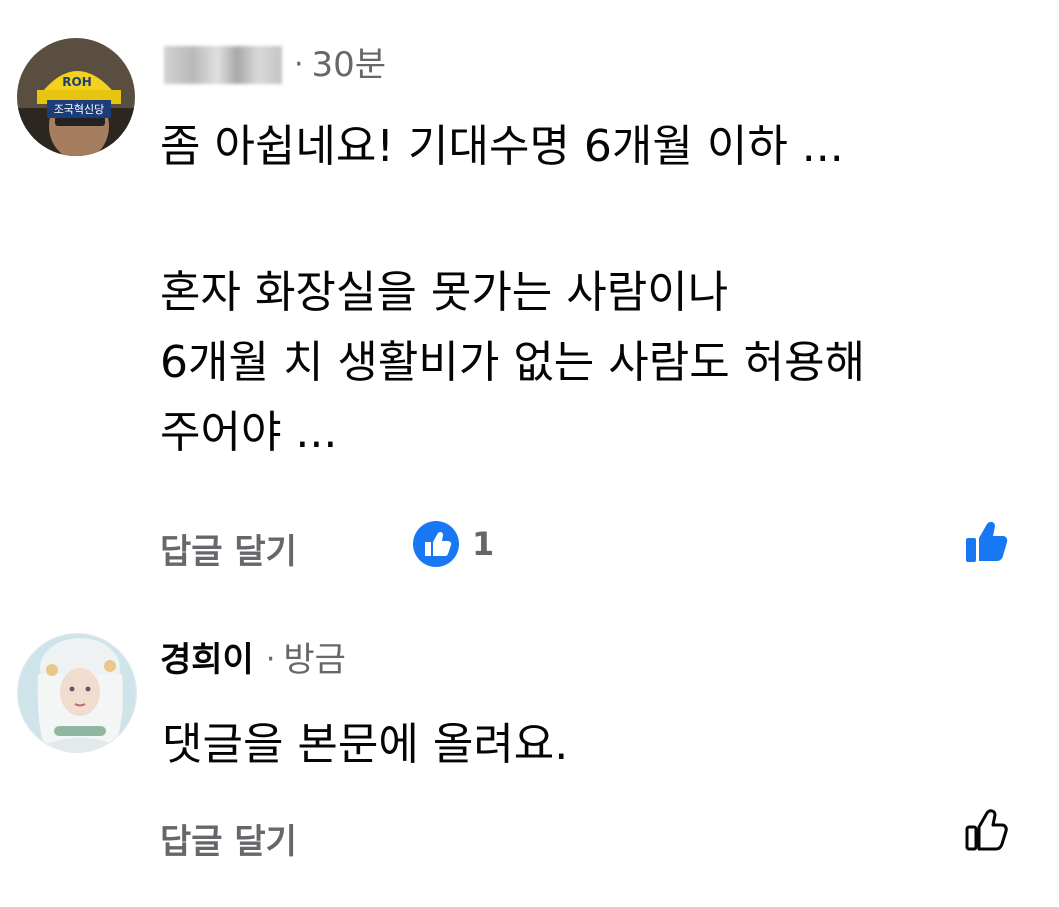 The width and height of the screenshot is (1059, 907). What do you see at coordinates (314, 660) in the screenshot?
I see `comment-time: 방금` at bounding box center [314, 660].